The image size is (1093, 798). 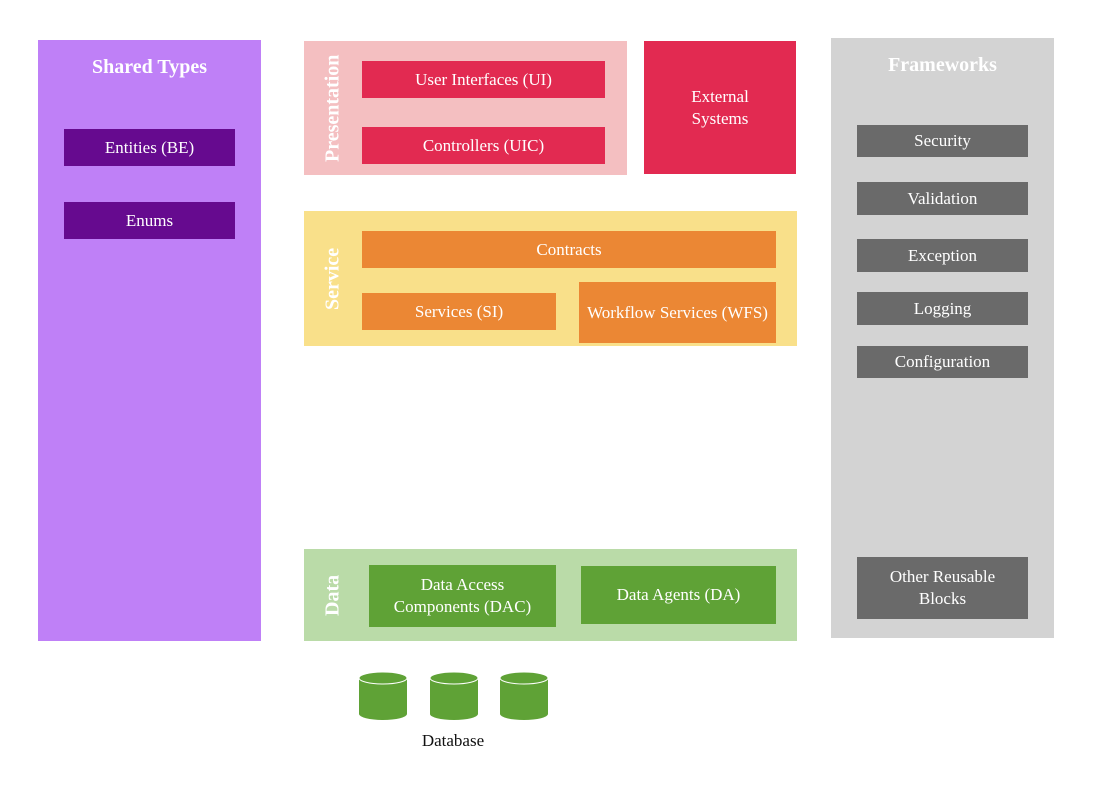 What do you see at coordinates (678, 595) in the screenshot?
I see `data-agents-box: Data Agents (DA)` at bounding box center [678, 595].